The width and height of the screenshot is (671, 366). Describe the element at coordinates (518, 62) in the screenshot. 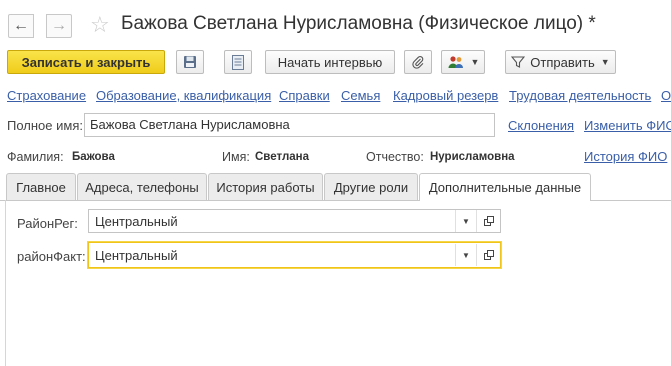

I see `funnel-send-icon` at that location.